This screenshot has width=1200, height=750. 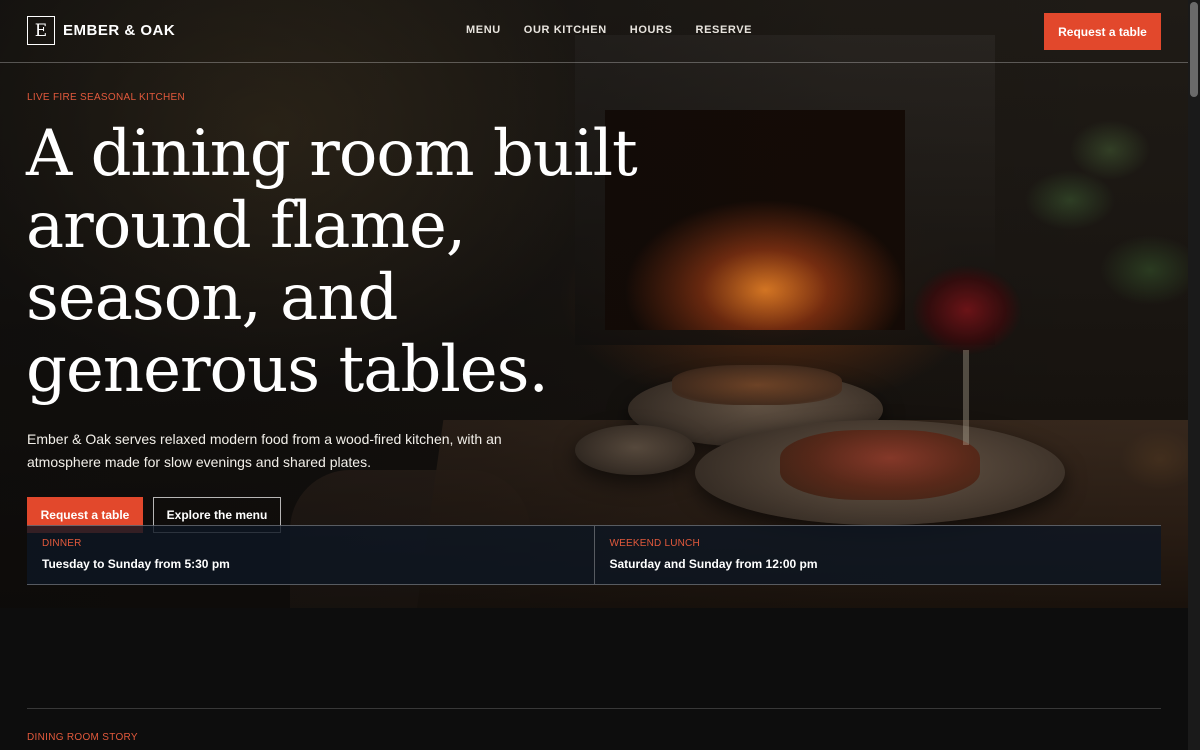 I want to click on scrollbar-track, so click(x=1194, y=375).